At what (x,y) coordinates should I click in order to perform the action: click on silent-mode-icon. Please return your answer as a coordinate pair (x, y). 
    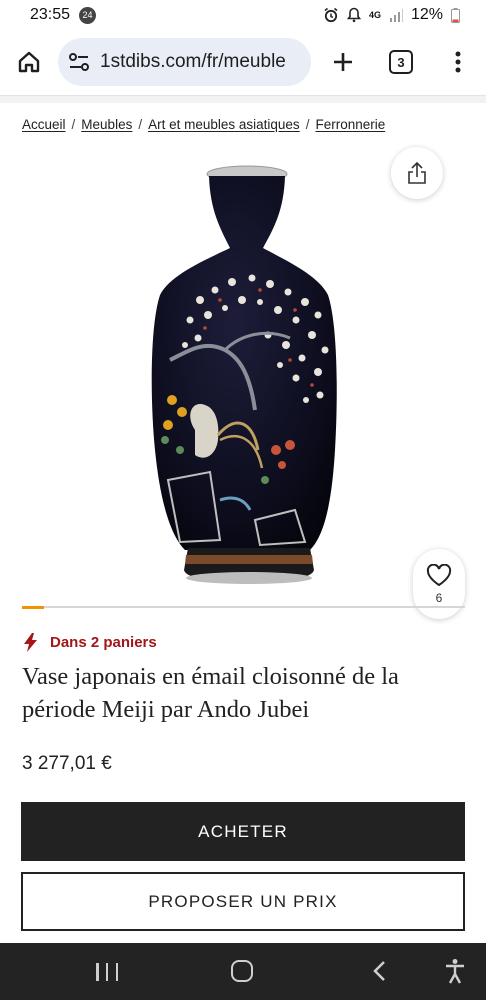
    Looking at the image, I should click on (353, 15).